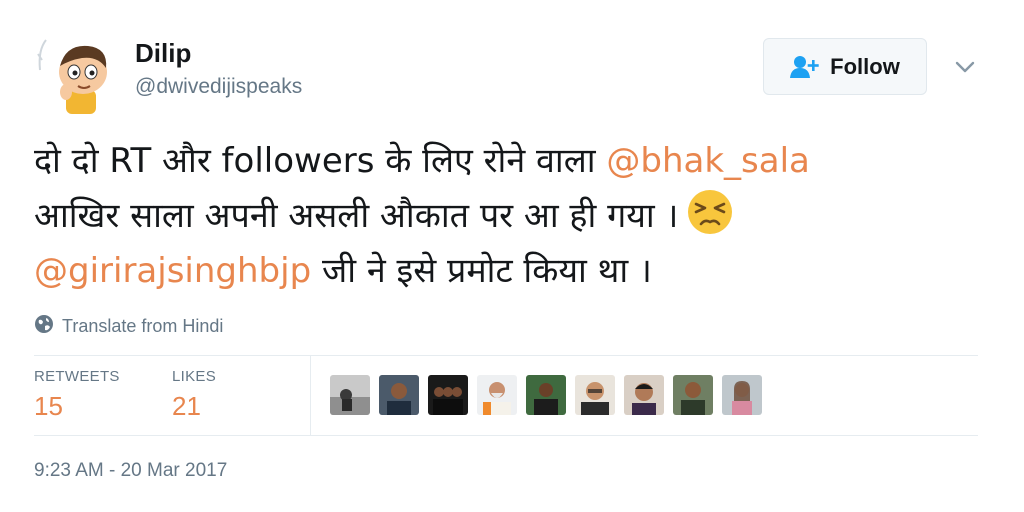  I want to click on add-user-icon, so click(805, 67).